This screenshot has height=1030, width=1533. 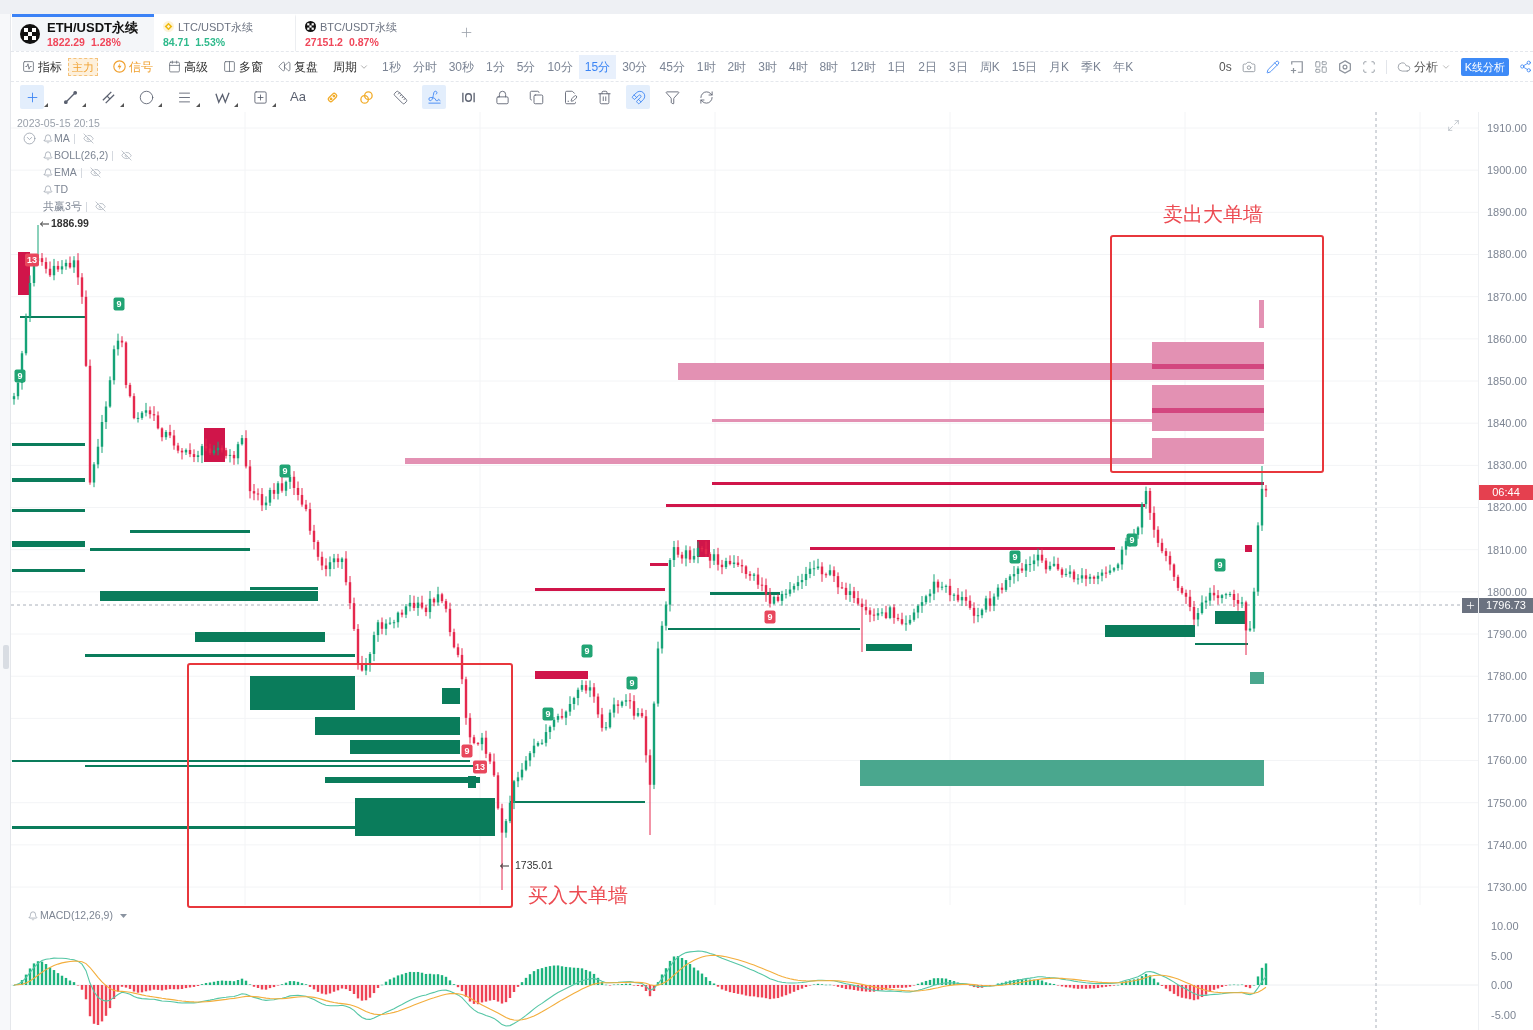 I want to click on parallel-lines-icon, so click(x=108, y=97).